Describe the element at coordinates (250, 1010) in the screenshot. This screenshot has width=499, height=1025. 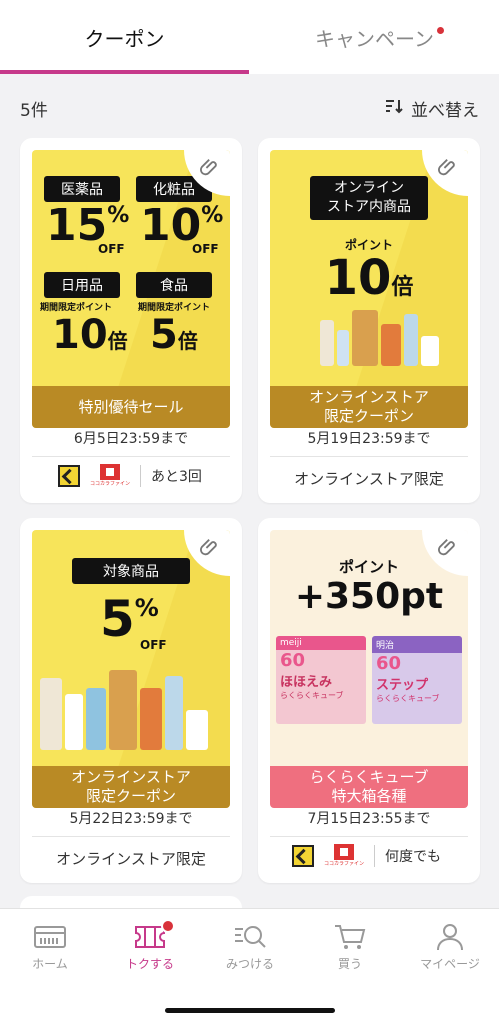
I see `home-indicator` at that location.